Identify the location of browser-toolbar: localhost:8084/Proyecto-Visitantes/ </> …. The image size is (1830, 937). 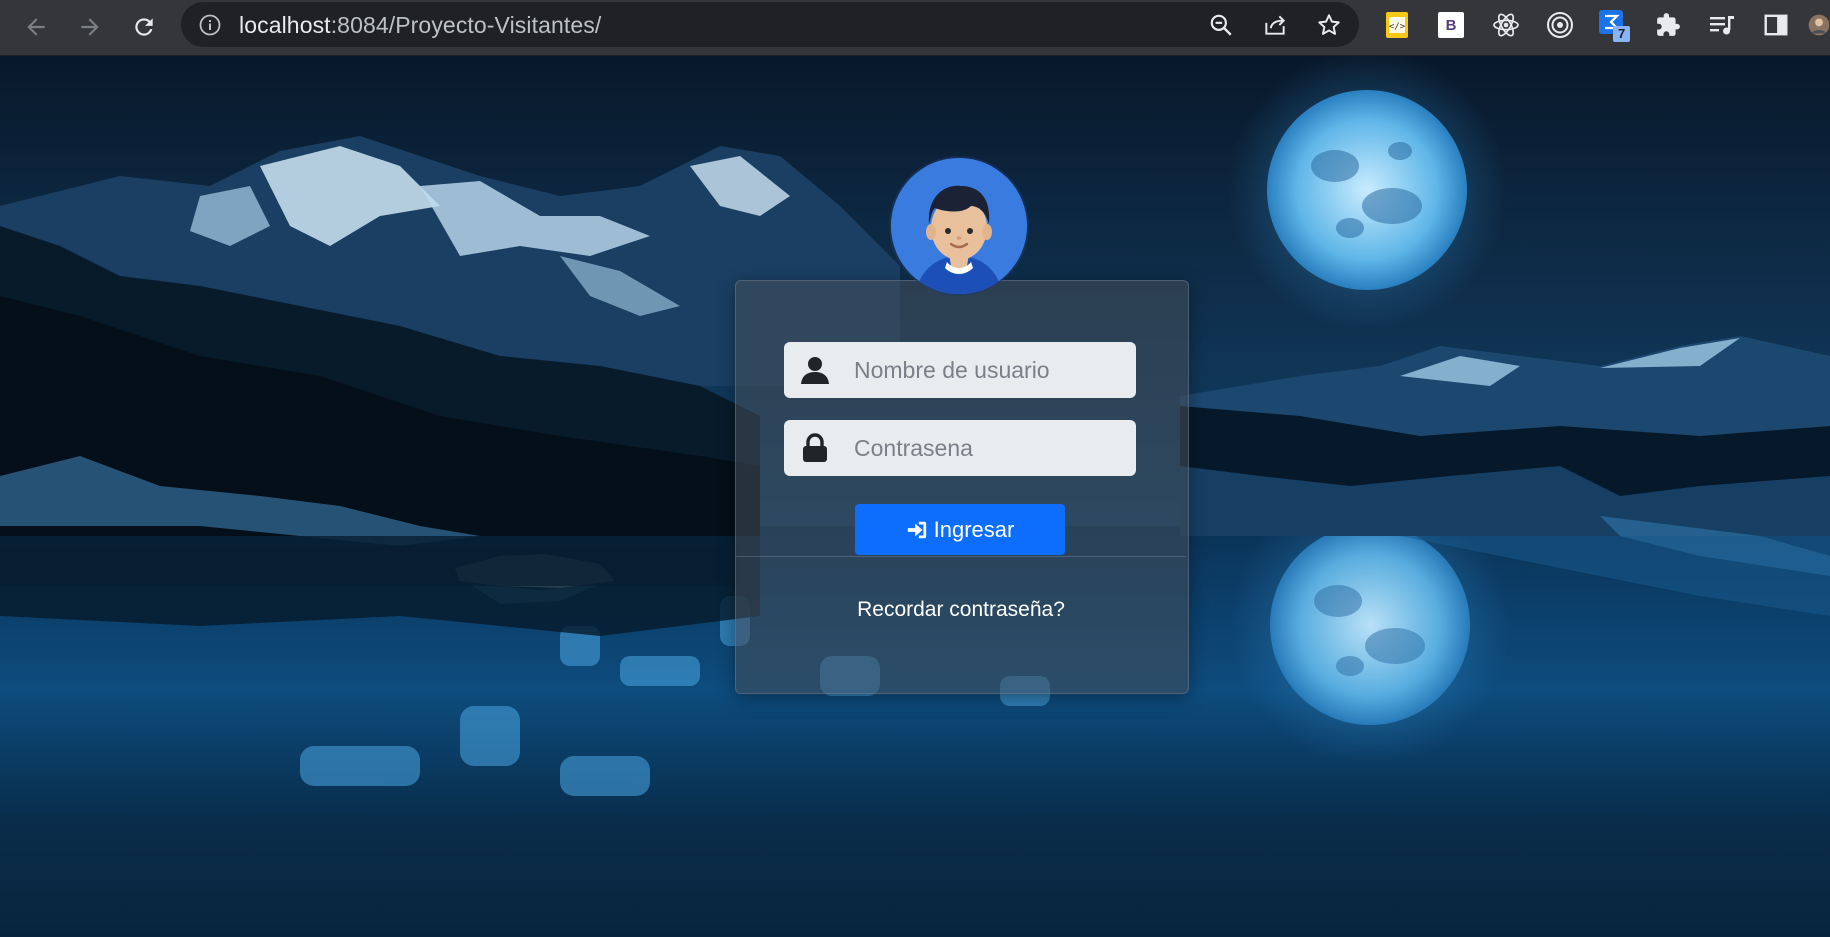
(915, 28).